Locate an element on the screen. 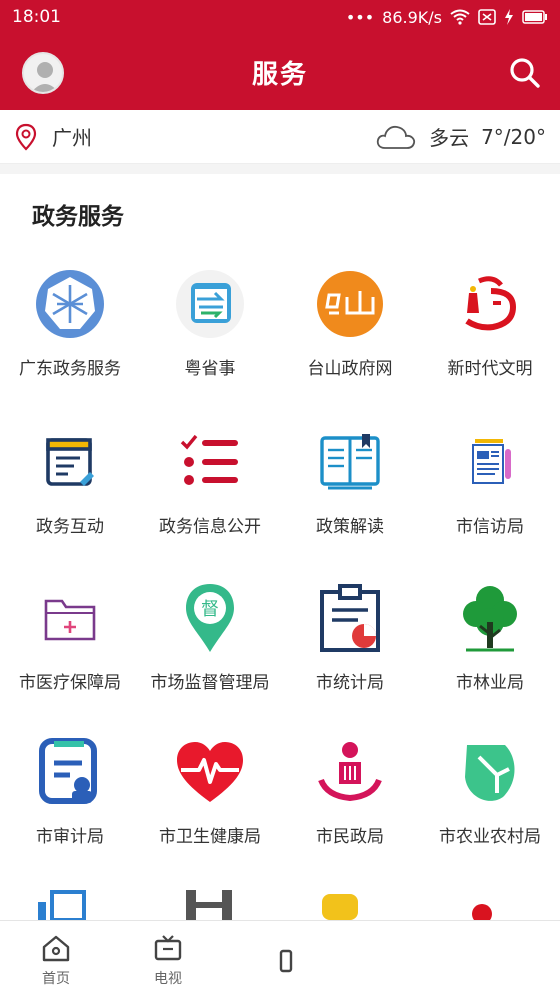 The width and height of the screenshot is (560, 1001). guangdong-gov-icon is located at coordinates (70, 304).